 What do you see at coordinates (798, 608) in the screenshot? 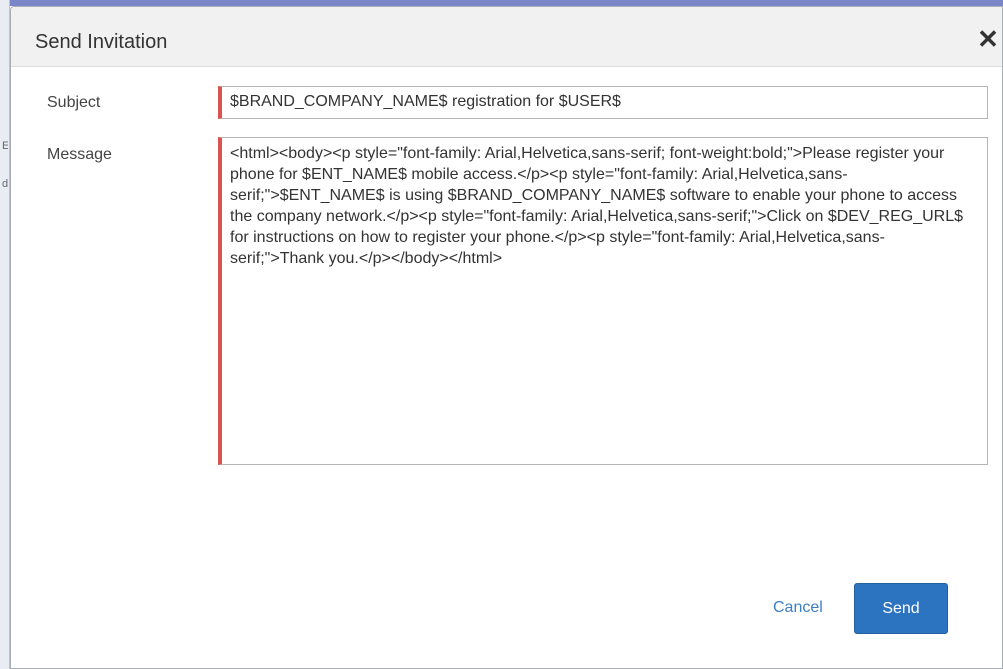
I see `cancel-button: Cancel` at bounding box center [798, 608].